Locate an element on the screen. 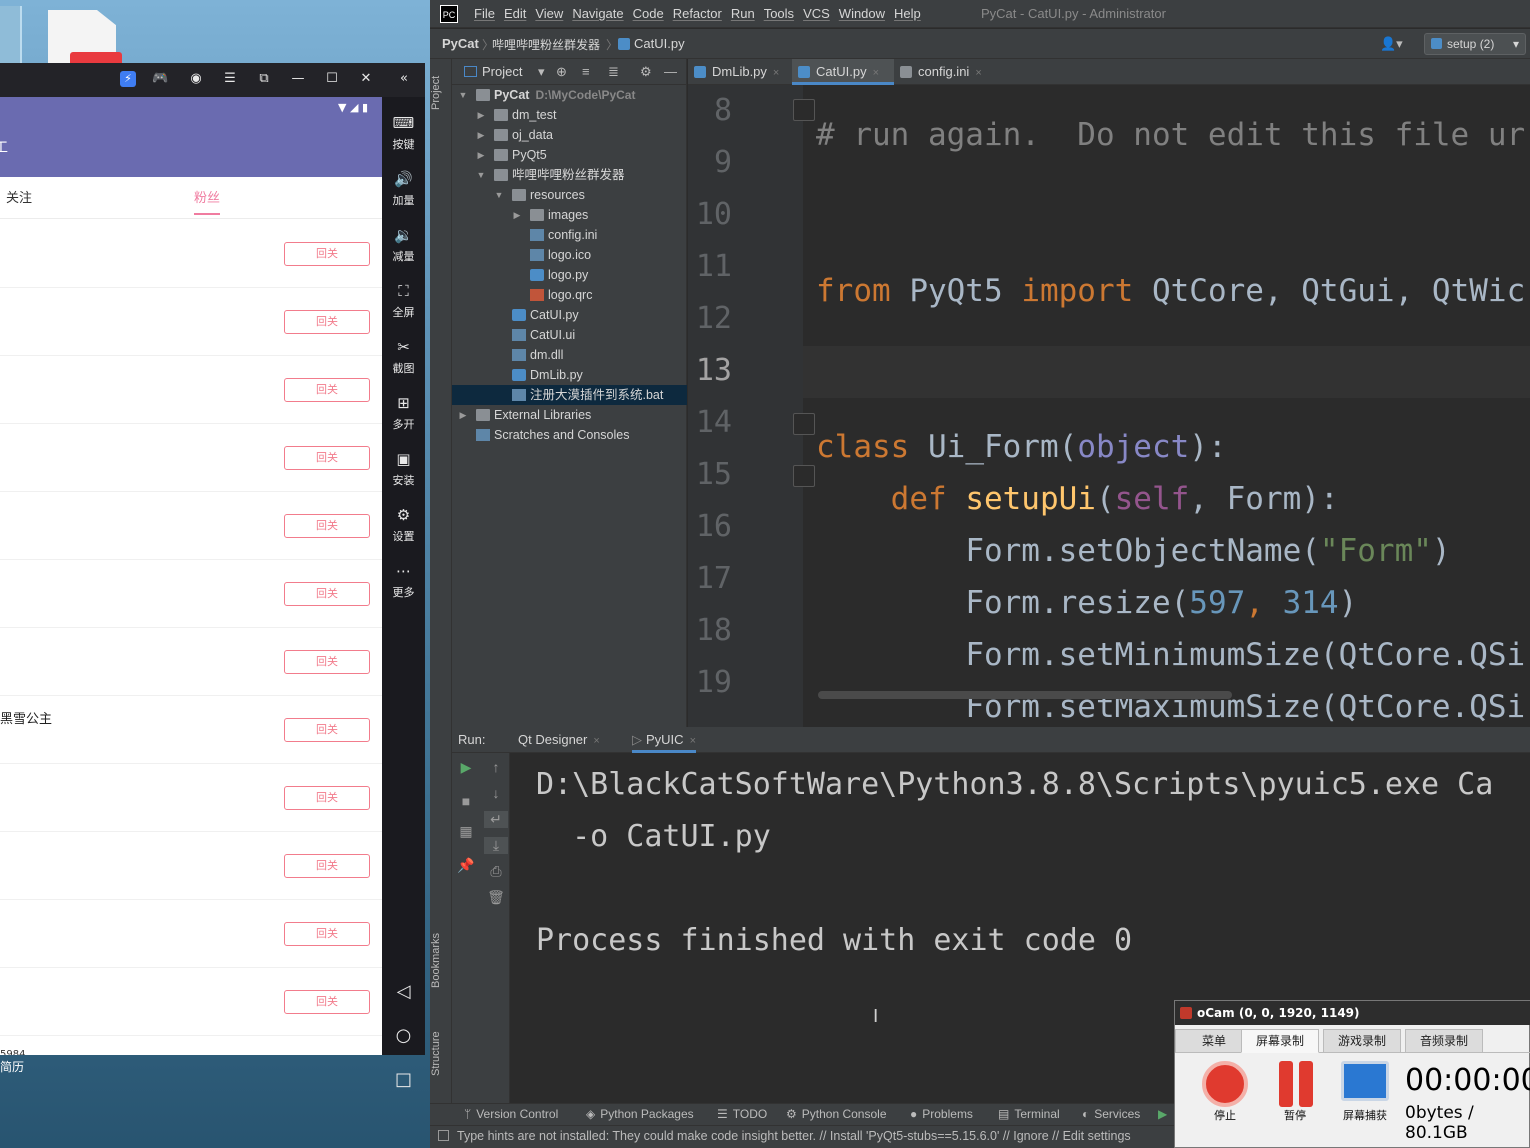 This screenshot has height=1148, width=1530. menu-navigate: Navigate is located at coordinates (597, 13).